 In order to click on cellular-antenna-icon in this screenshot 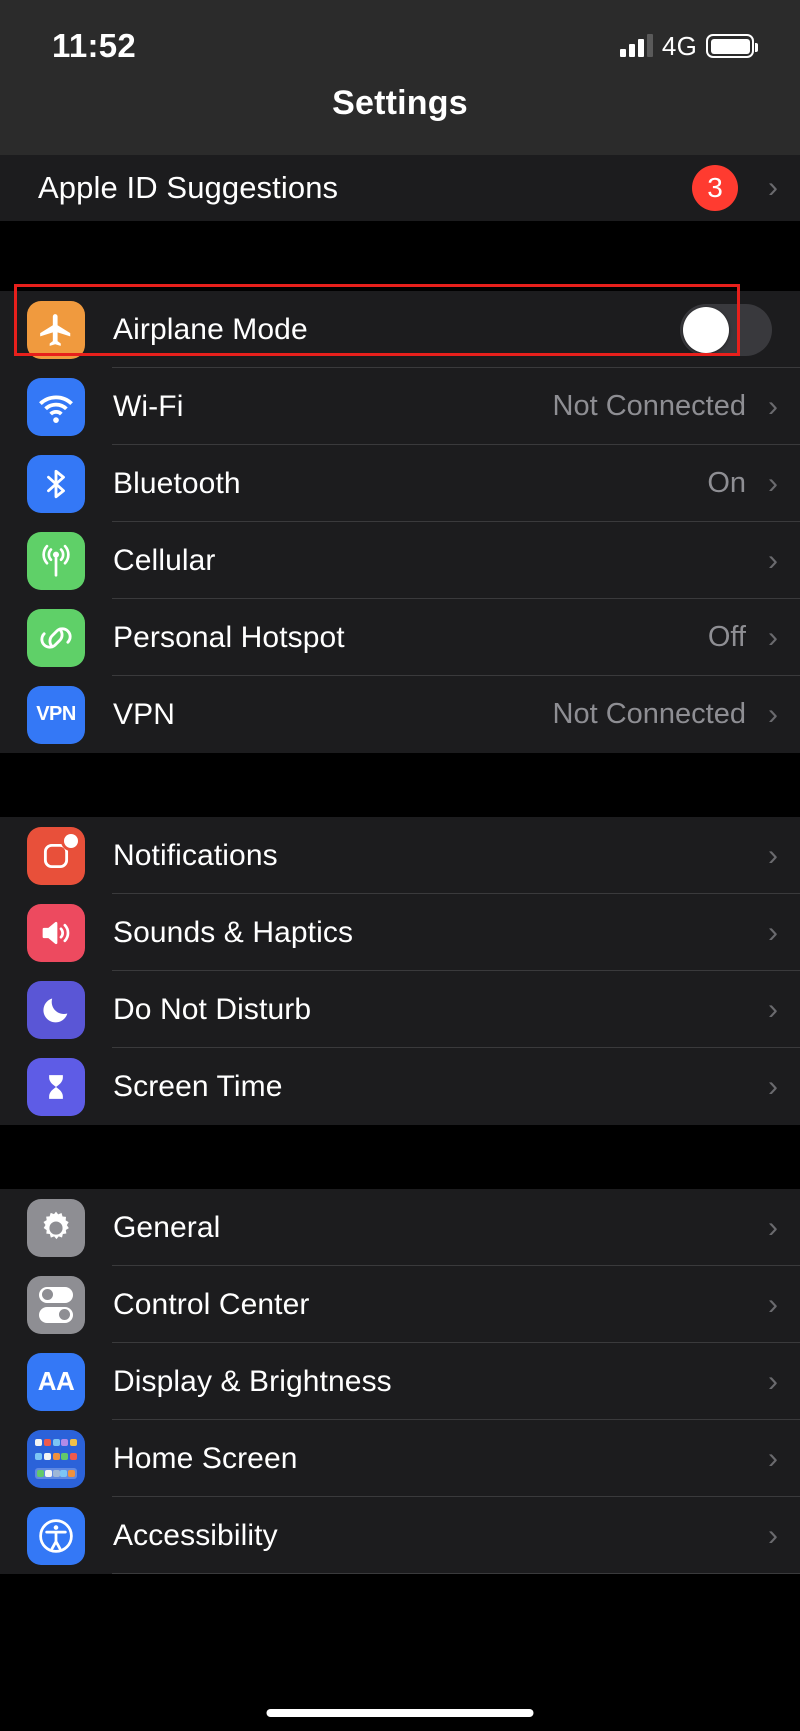, I will do `click(56, 560)`.